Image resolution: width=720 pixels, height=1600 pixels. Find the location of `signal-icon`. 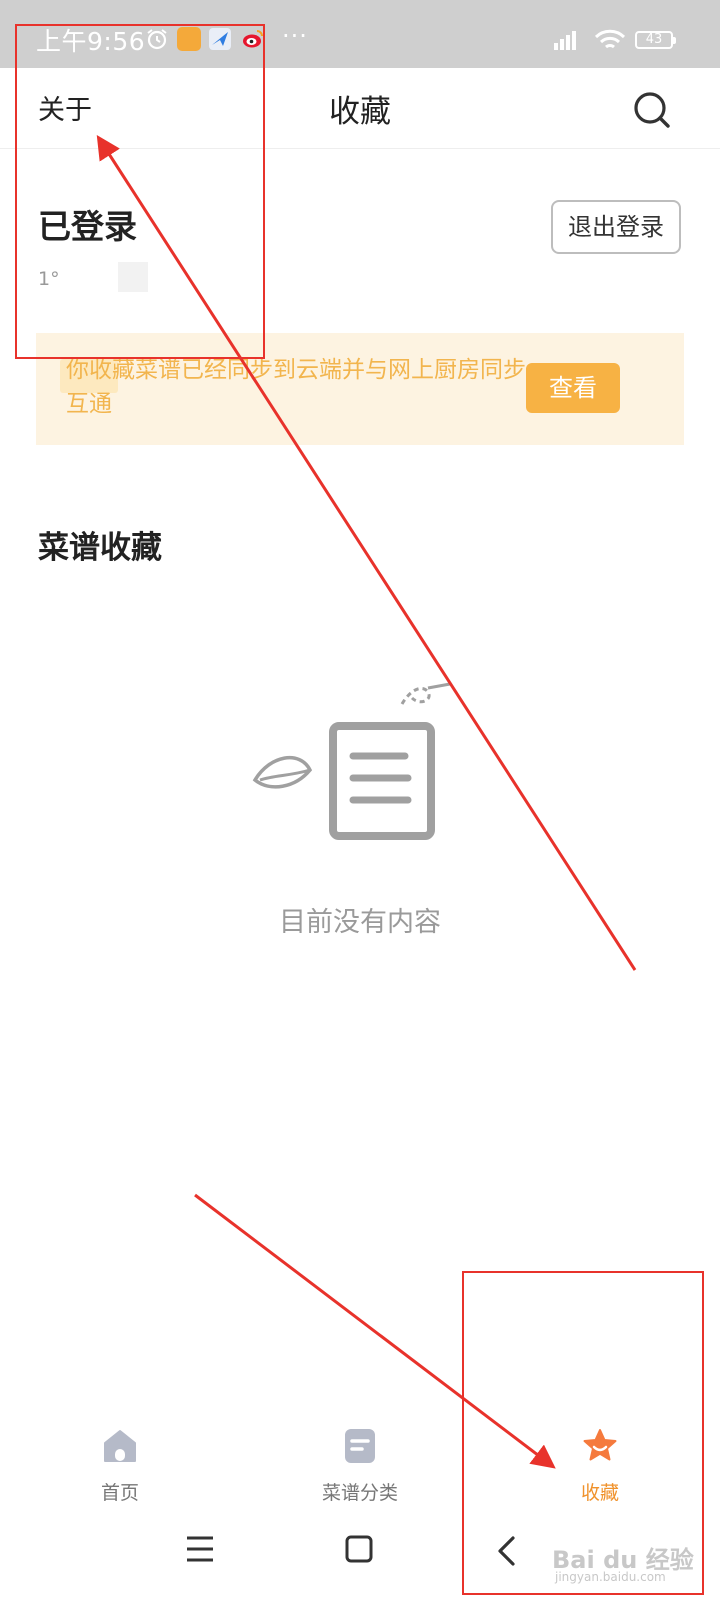

signal-icon is located at coordinates (565, 40).